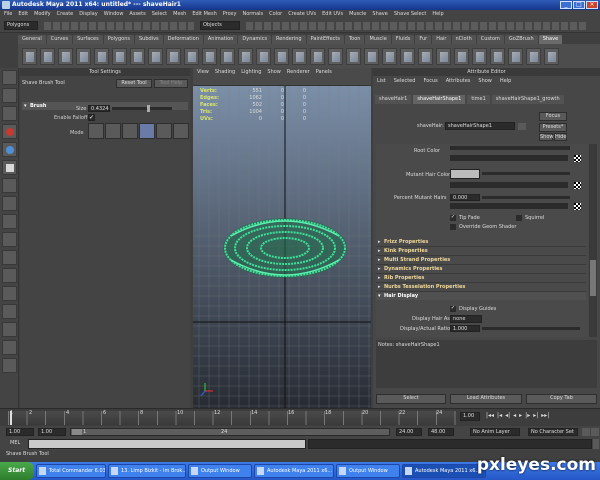 Image resolution: width=600 pixels, height=480 pixels. What do you see at coordinates (255, 39) in the screenshot?
I see `tab-dynamics: Dynamics` at bounding box center [255, 39].